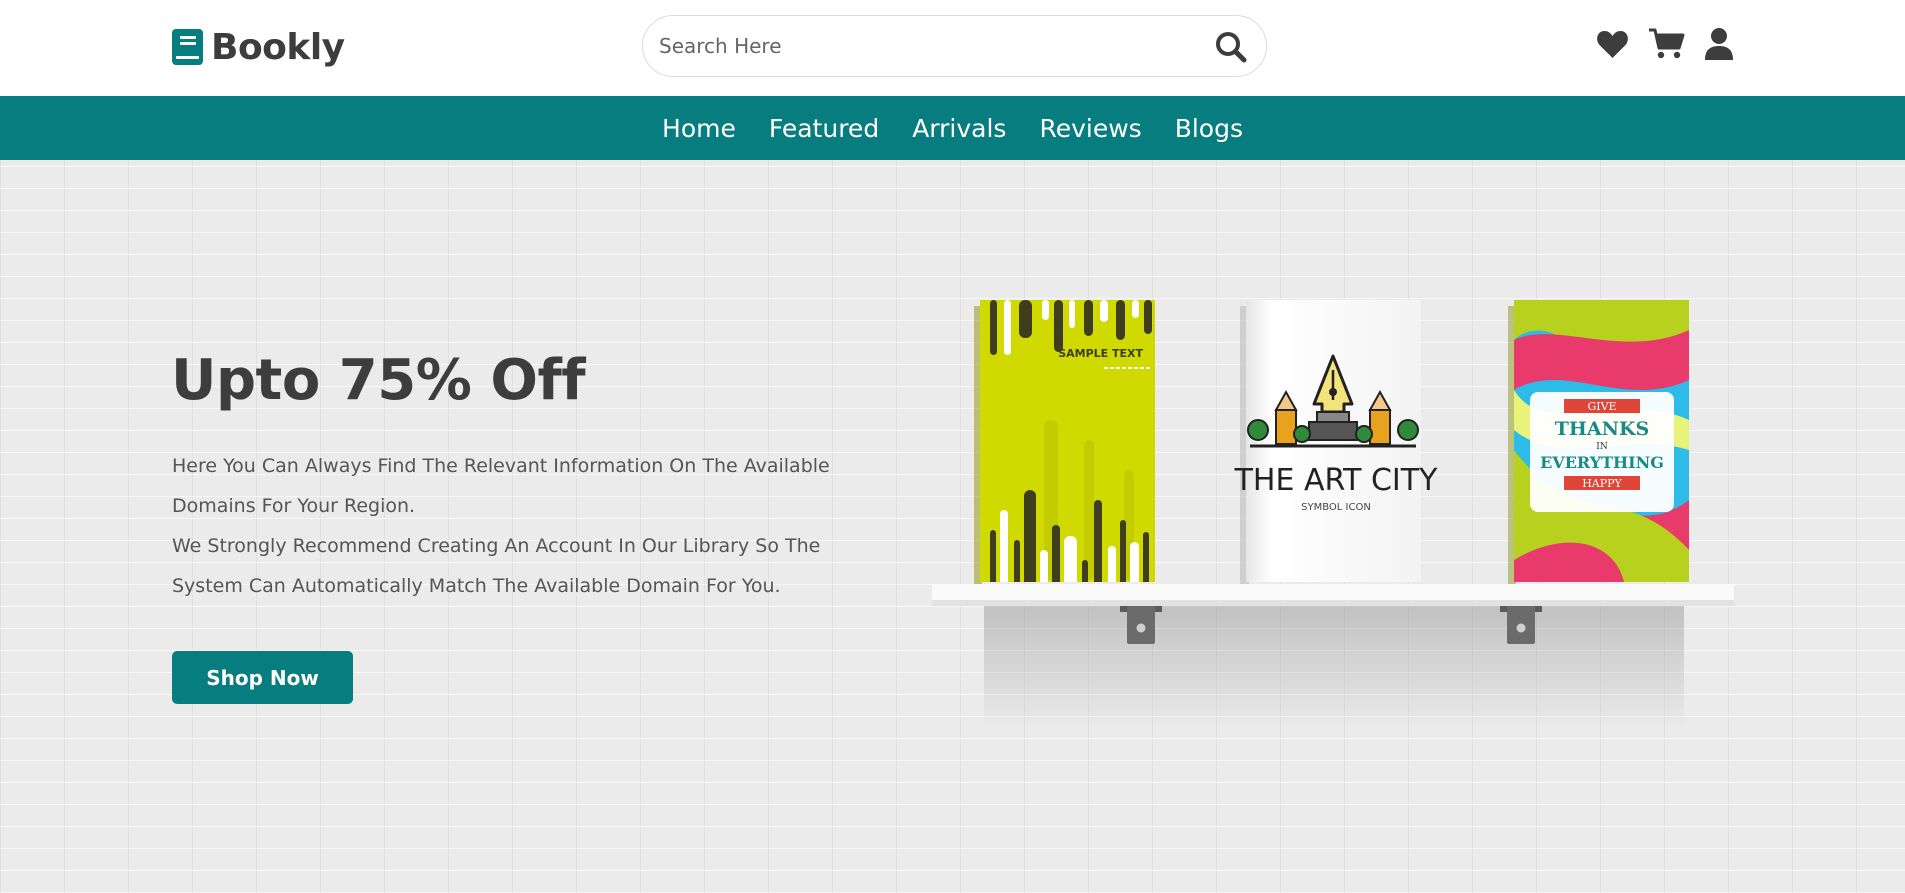  What do you see at coordinates (1336, 507) in the screenshot?
I see `book2-subtitle: SYMBOL ICON` at bounding box center [1336, 507].